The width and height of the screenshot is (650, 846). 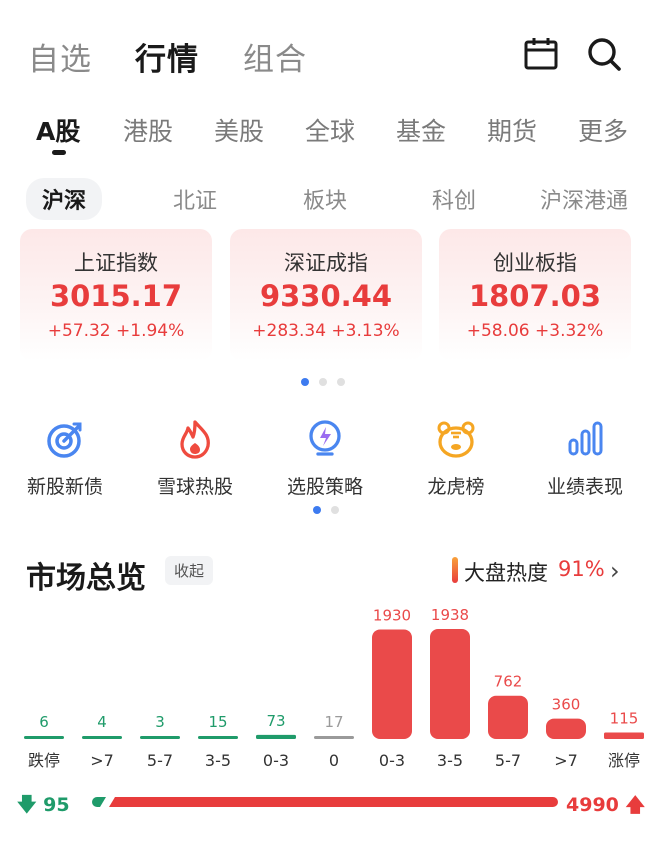 What do you see at coordinates (535, 331) in the screenshot?
I see `index-change: +58.06 +3.32%` at bounding box center [535, 331].